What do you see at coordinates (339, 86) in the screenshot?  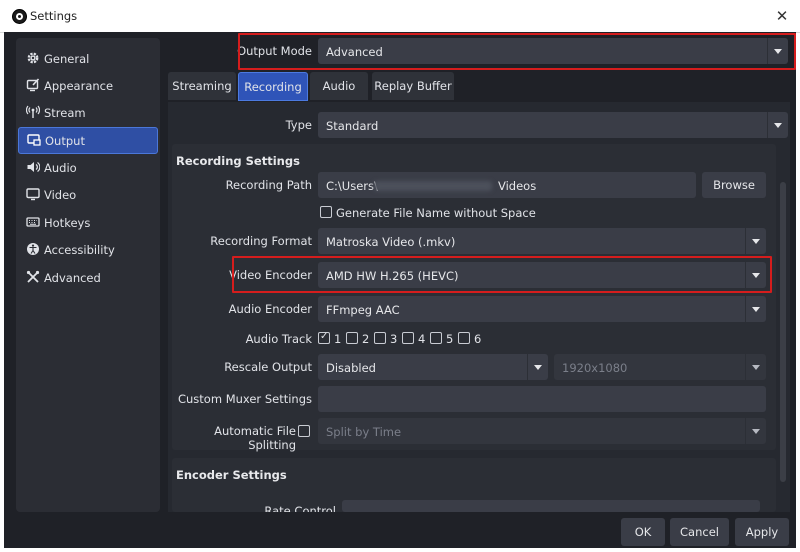 I see `tab-audio: Audio` at bounding box center [339, 86].